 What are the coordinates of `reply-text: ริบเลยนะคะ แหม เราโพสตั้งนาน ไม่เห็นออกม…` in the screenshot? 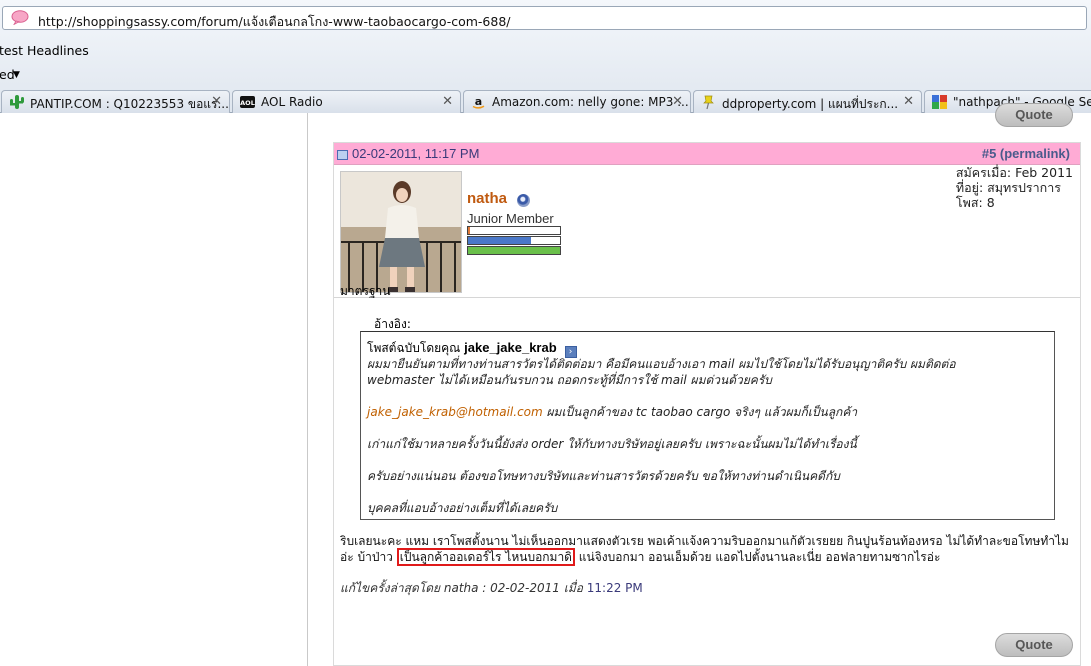 It's located at (707, 549).